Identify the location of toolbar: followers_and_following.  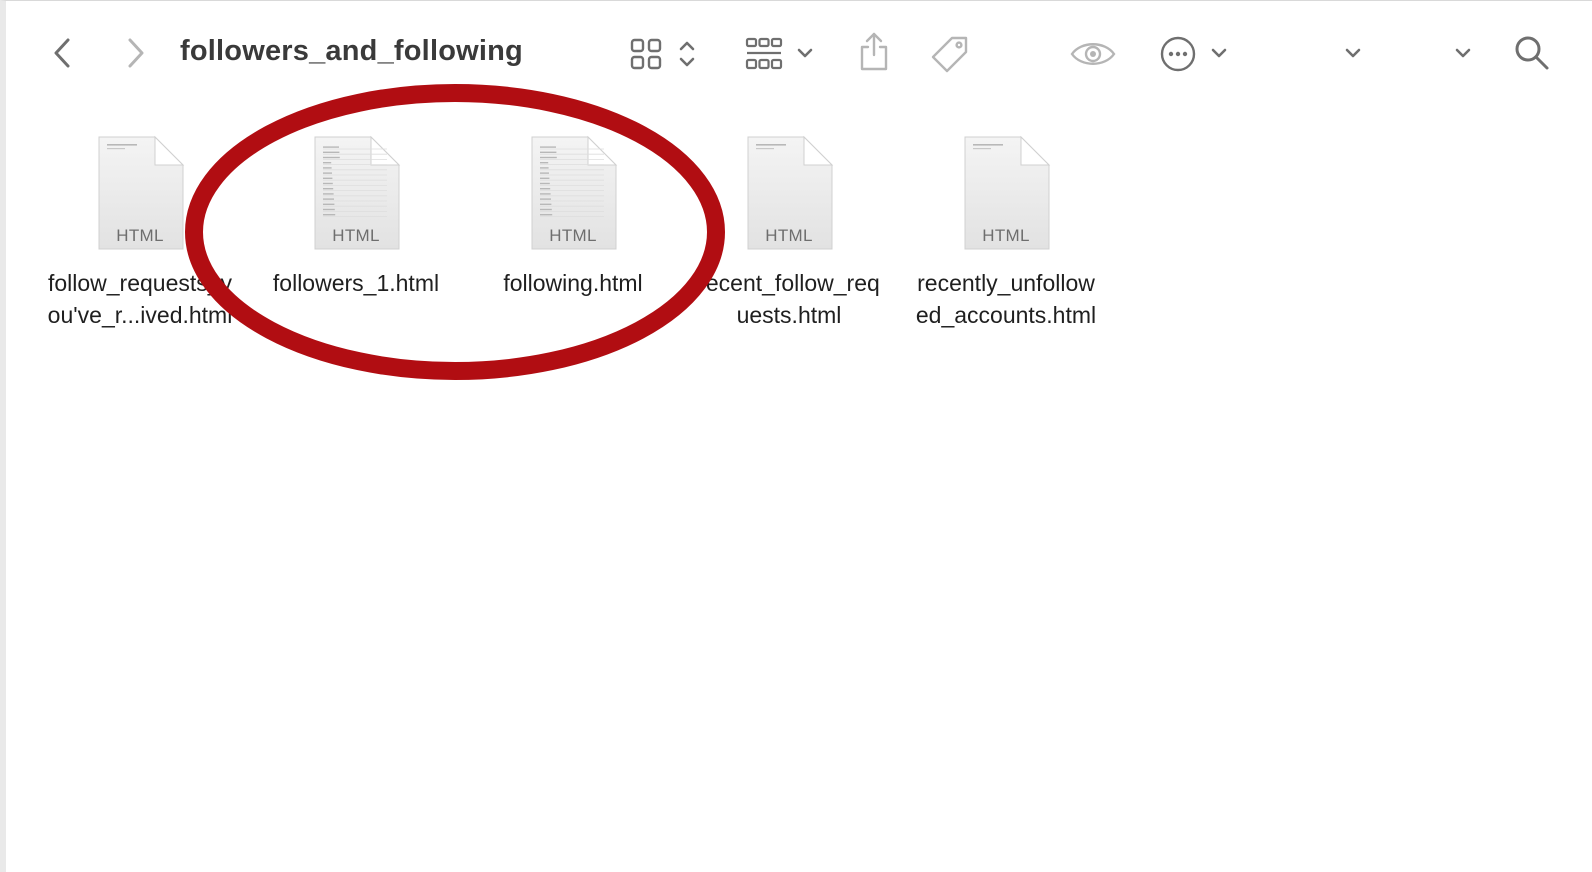
(799, 53).